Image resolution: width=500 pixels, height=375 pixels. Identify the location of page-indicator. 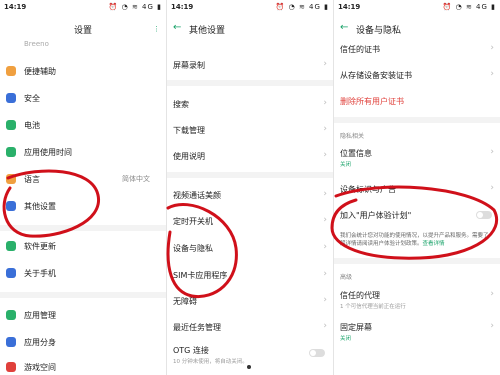
(249, 367).